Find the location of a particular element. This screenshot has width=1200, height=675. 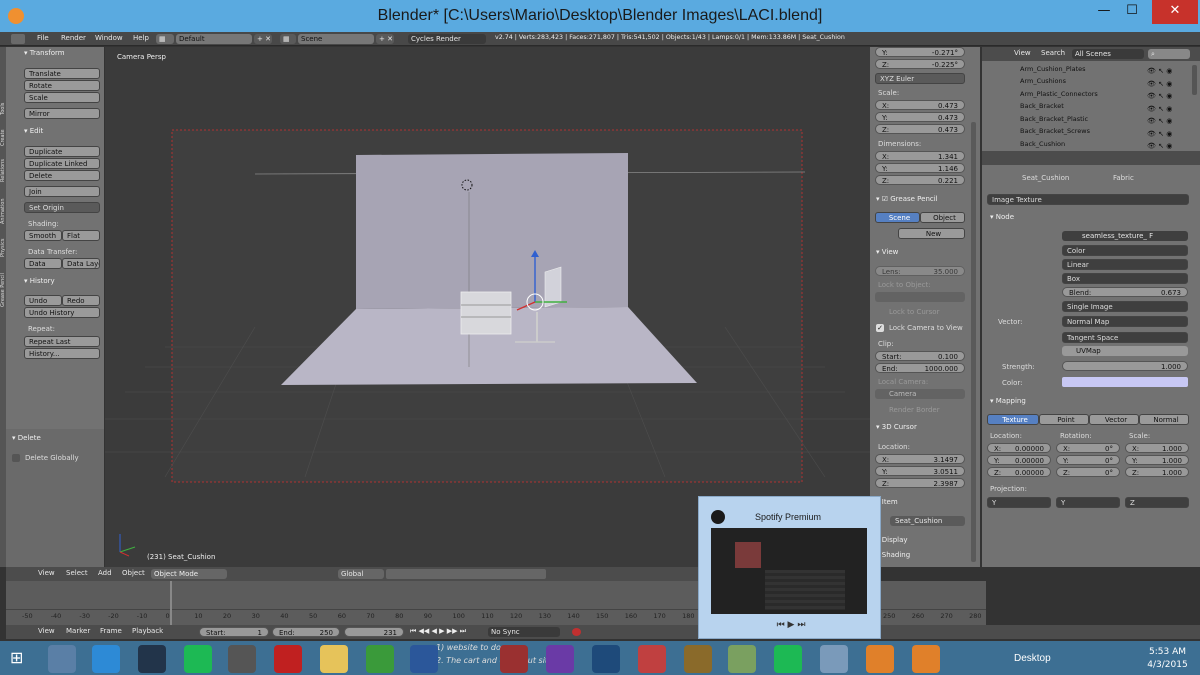

editor-type-icon is located at coordinates (18, 39).